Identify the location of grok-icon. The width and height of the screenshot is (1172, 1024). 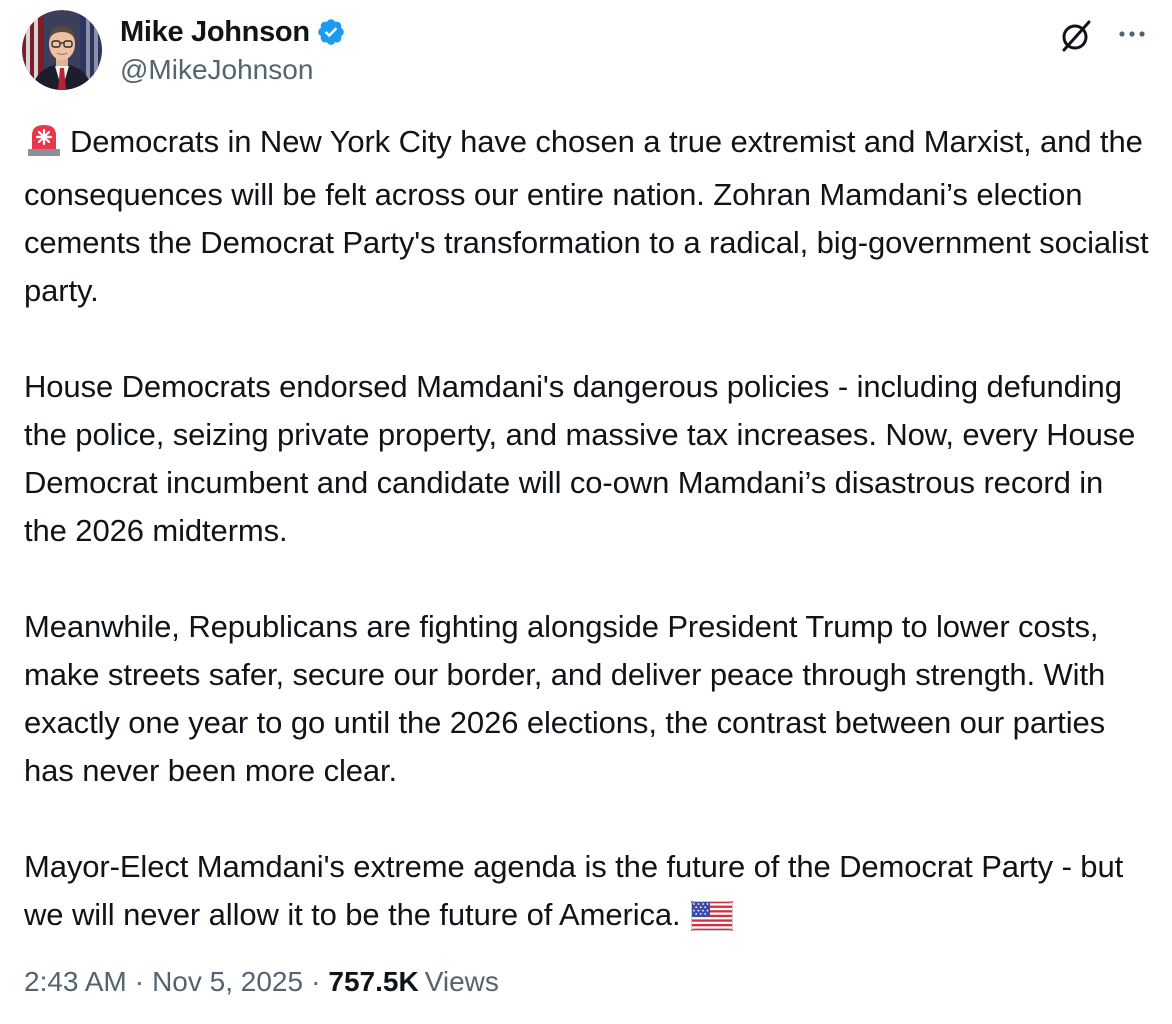
(1076, 36).